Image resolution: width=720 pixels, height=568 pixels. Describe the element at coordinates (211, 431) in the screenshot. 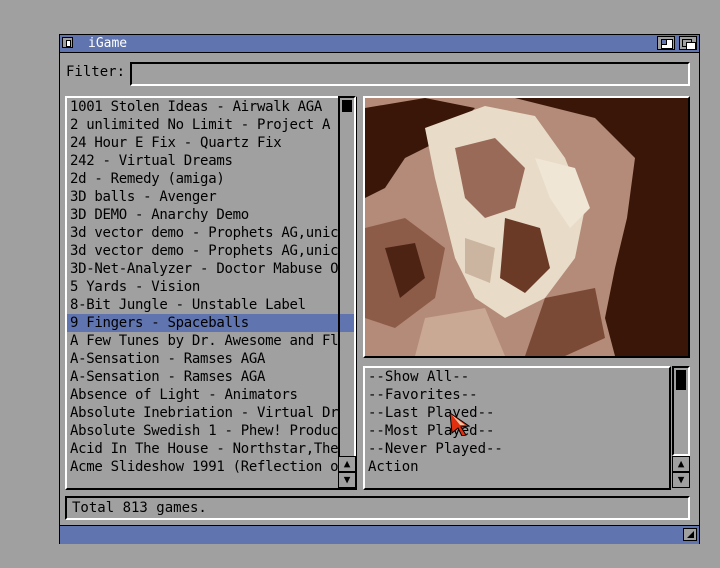

I see `game-list-item: Absolute Swedish 1 - Phew! Produc` at that location.